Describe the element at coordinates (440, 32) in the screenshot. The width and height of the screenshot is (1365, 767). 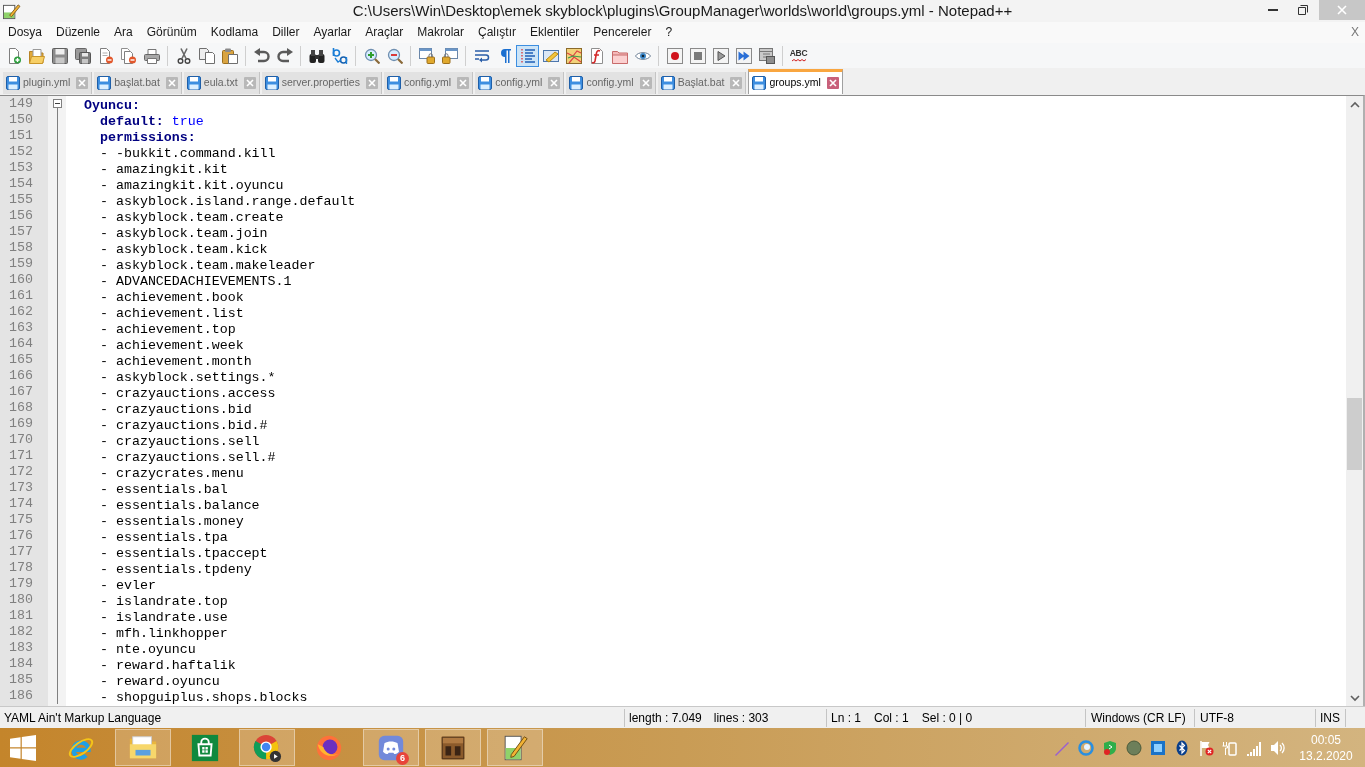
I see `menu-item: Makrolar` at that location.